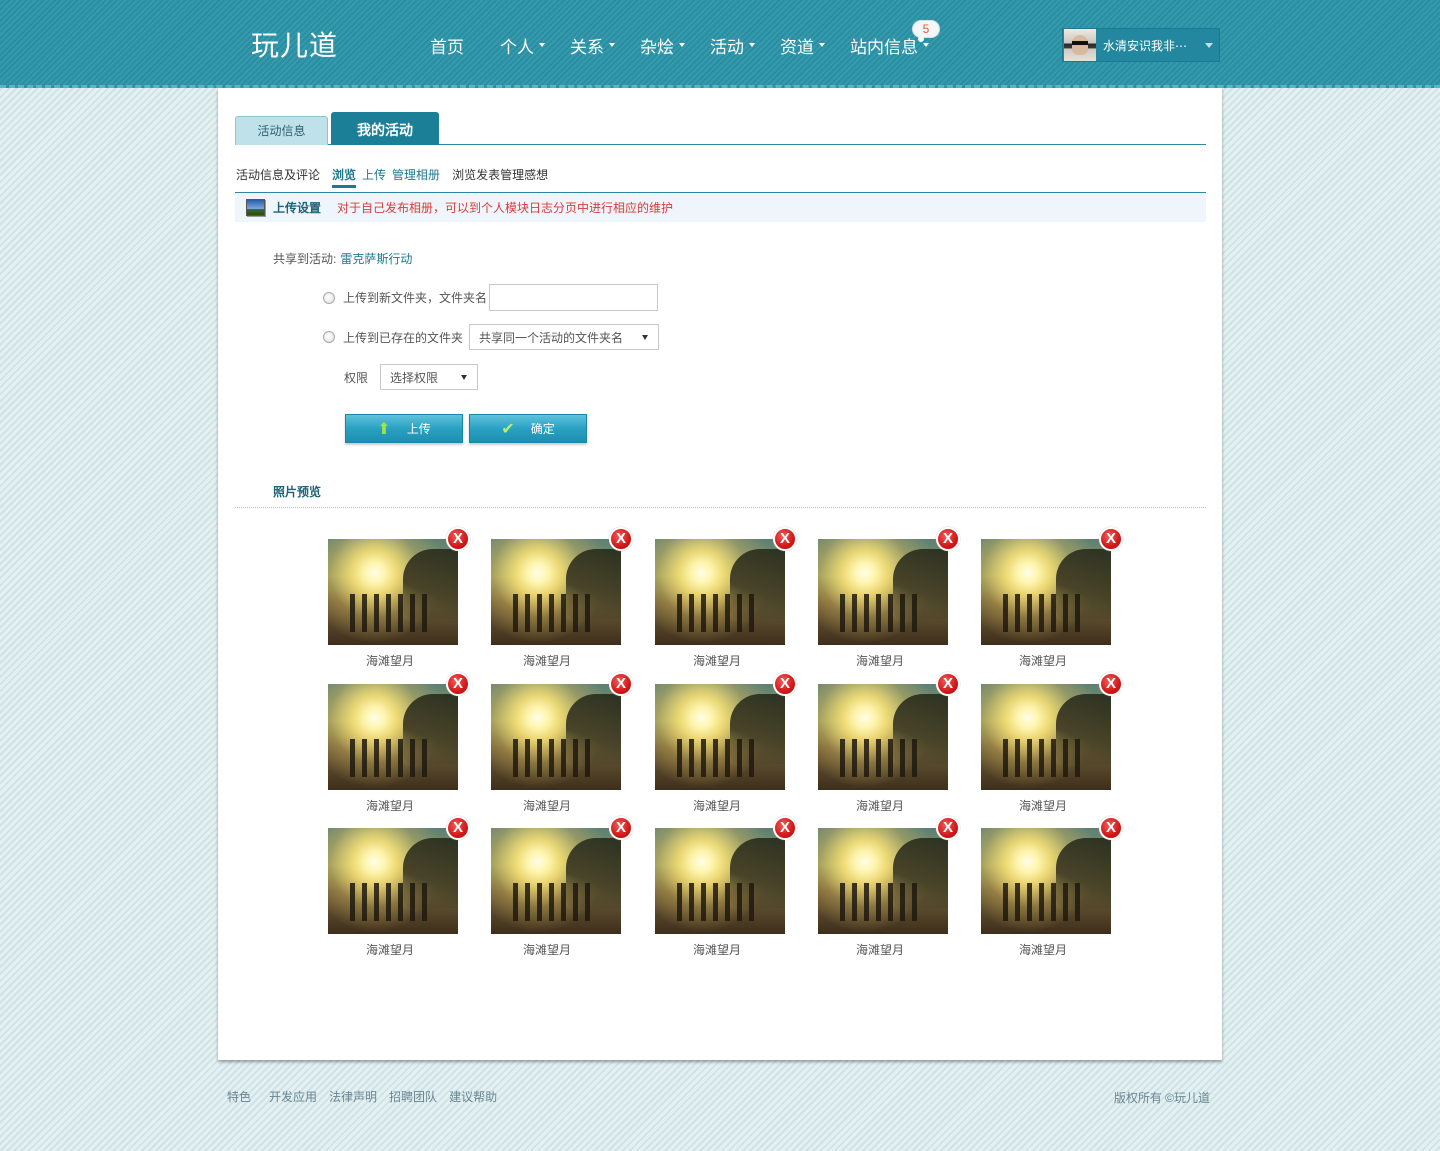 The height and width of the screenshot is (1151, 1440). I want to click on footer-link-legal: 法律声明, so click(353, 1096).